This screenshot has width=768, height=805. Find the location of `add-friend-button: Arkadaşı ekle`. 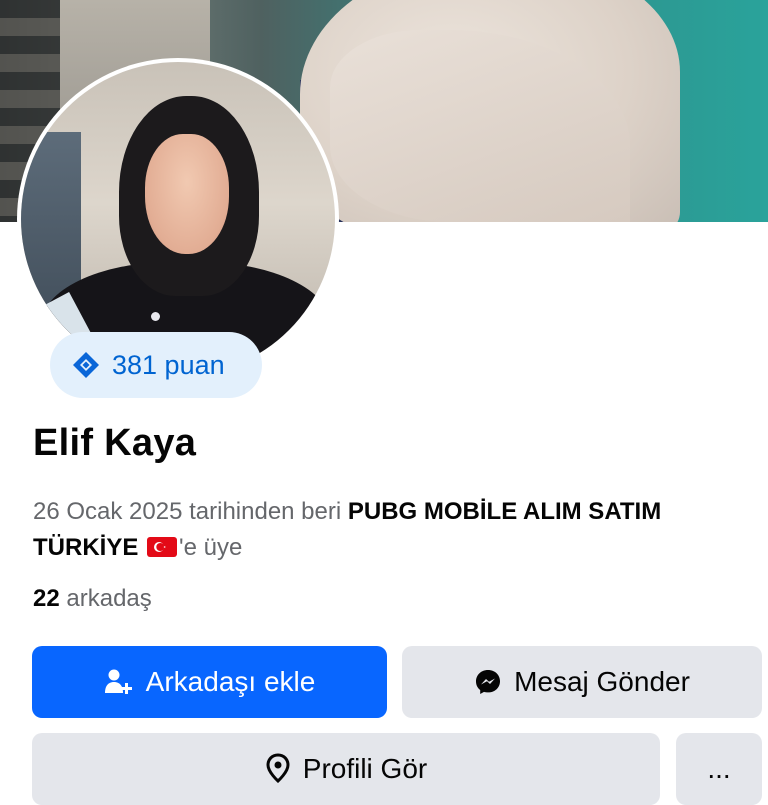

add-friend-button: Arkadaşı ekle is located at coordinates (209, 682).